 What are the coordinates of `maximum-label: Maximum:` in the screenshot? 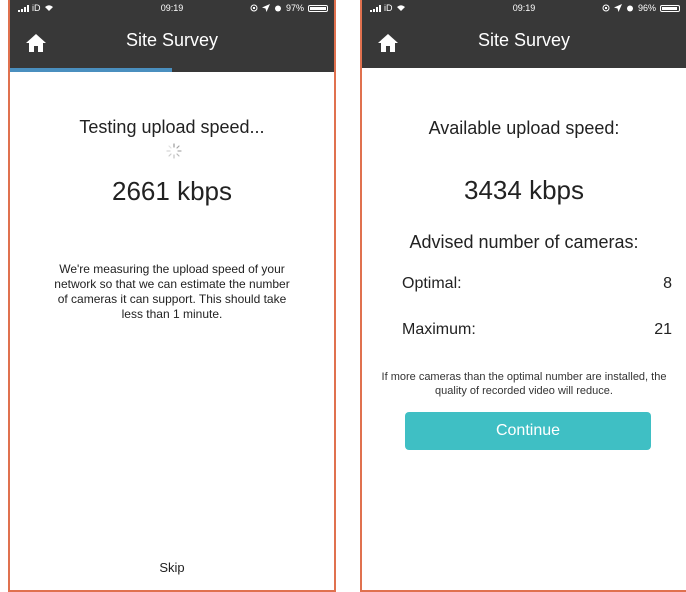 It's located at (439, 329).